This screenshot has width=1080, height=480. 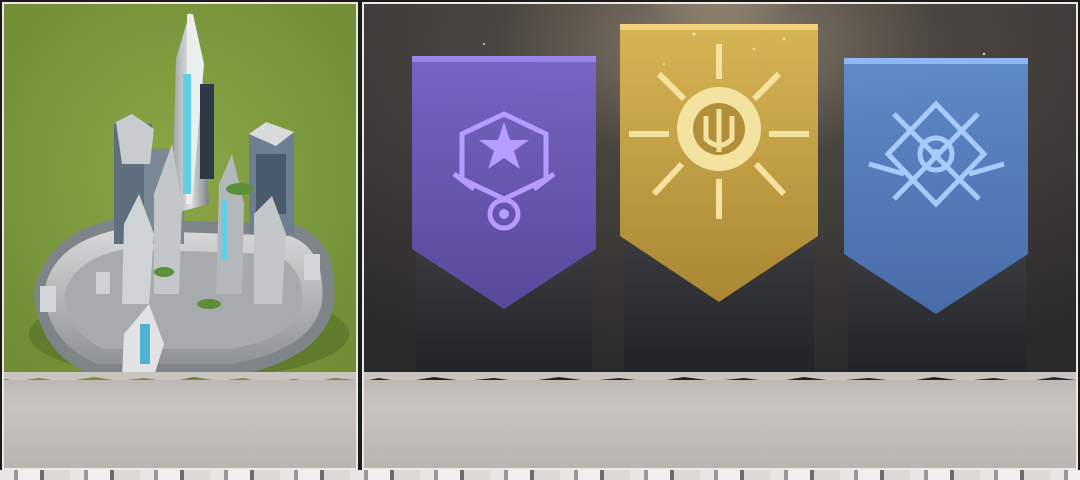 I want to click on torn-bottom-border, so click(x=540, y=475).